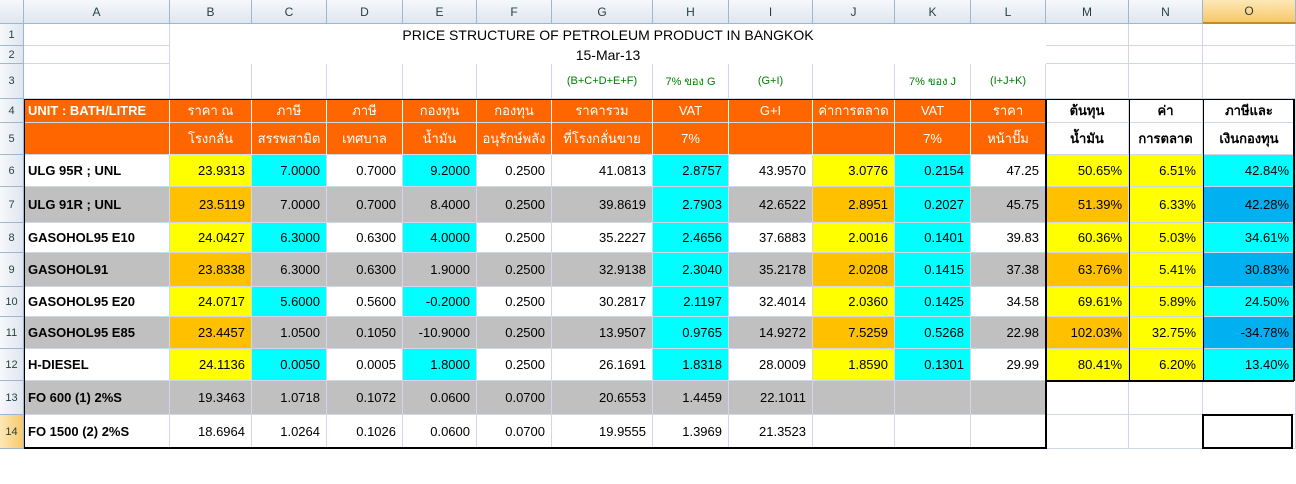 Image resolution: width=1296 pixels, height=484 pixels. What do you see at coordinates (1249, 111) in the screenshot?
I see `header-o-line1: ภาษีและ` at bounding box center [1249, 111].